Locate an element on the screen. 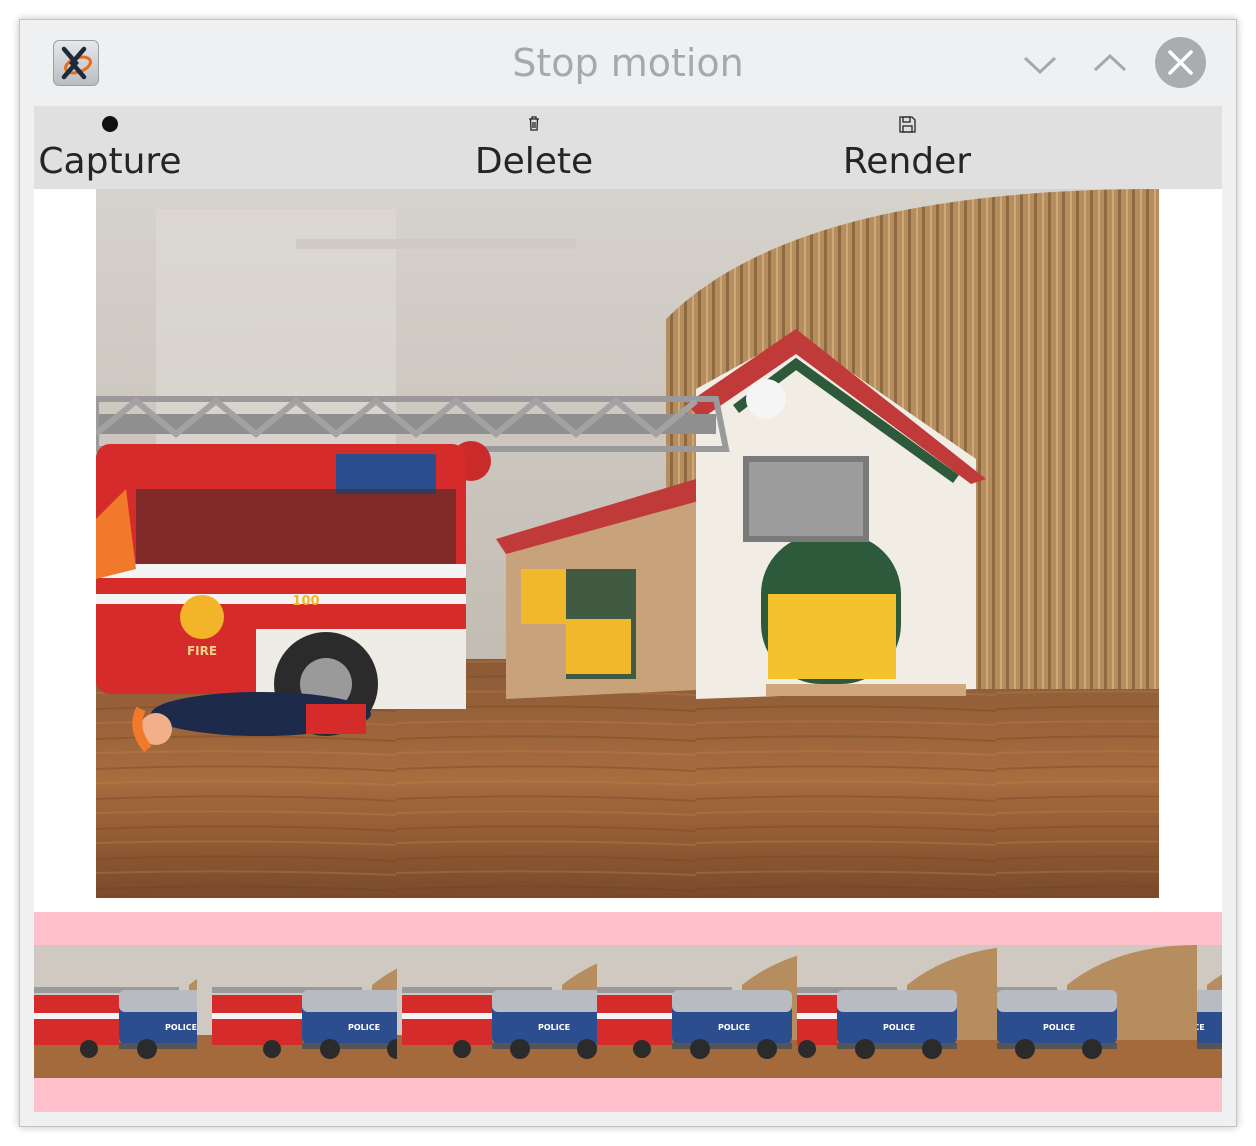 The image size is (1256, 1146). render-button: Render is located at coordinates (907, 147).